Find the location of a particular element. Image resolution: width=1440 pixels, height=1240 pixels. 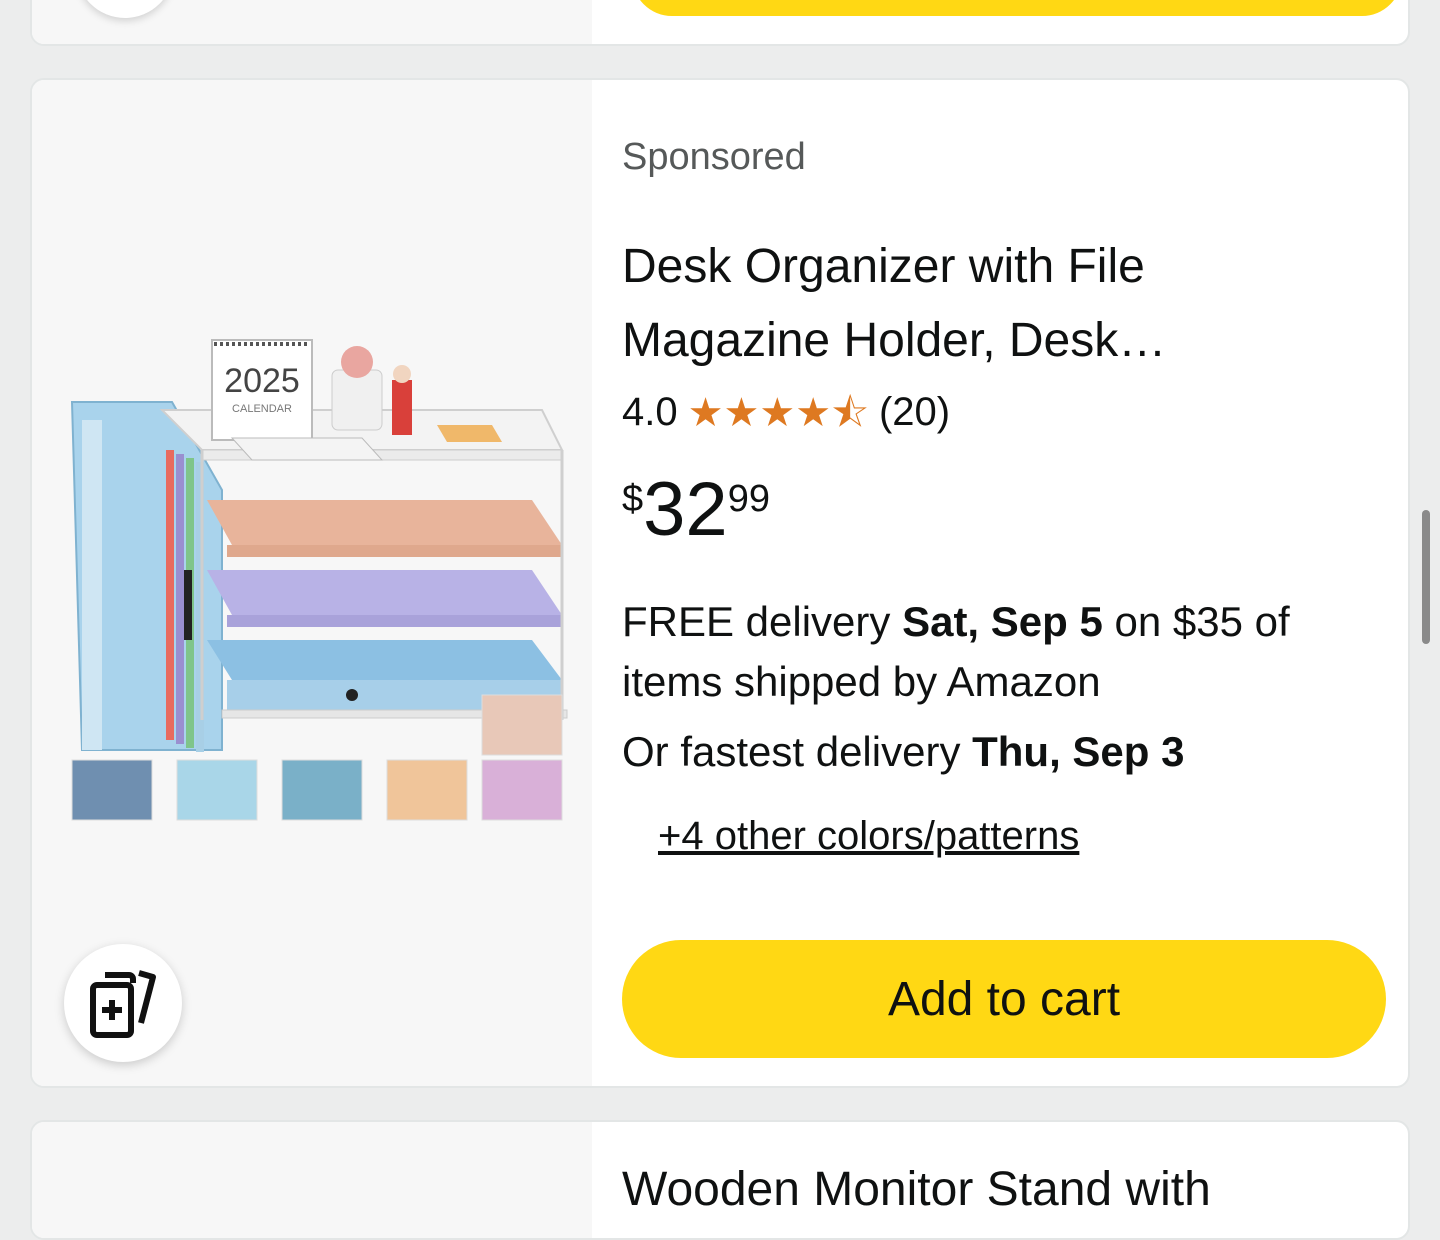

fastest-prefix: Or fastest delivery is located at coordinates (797, 751).